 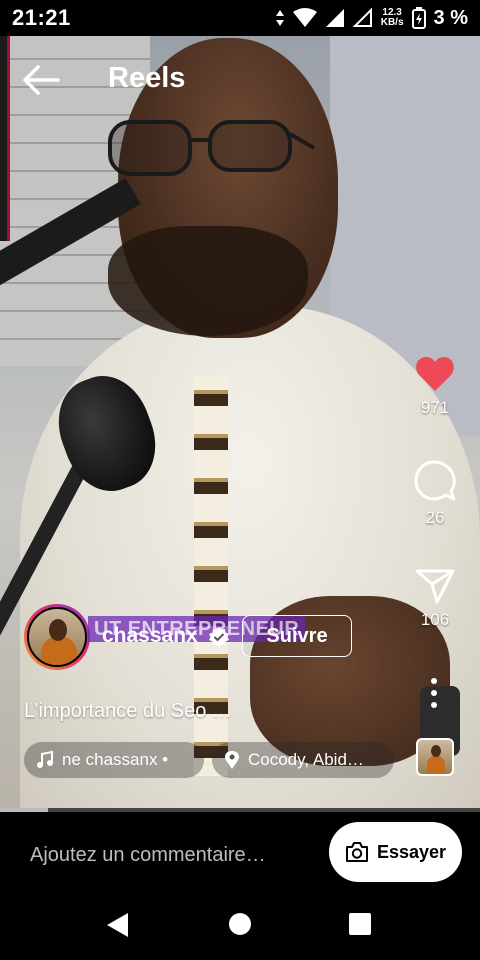 I want to click on share-button: 106, so click(x=435, y=599).